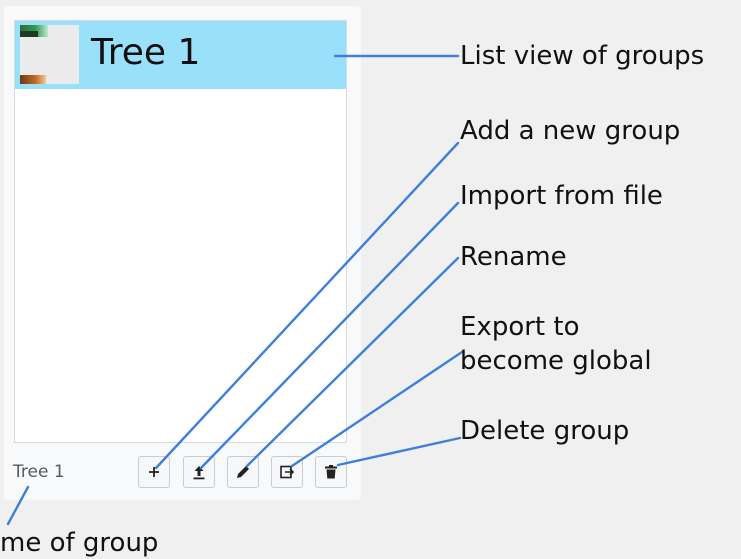  Describe the element at coordinates (570, 131) in the screenshot. I see `annotation-add: Add a new group` at that location.